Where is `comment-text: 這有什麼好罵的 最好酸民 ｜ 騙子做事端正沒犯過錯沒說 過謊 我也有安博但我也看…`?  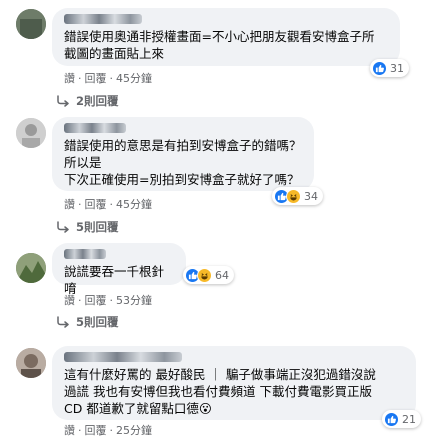 comment-text: 這有什麼好罵的 最好酸民 ｜ 騙子做事端正沒犯過錯沒說 過謊 我也有安博但我也看… is located at coordinates (220, 391).